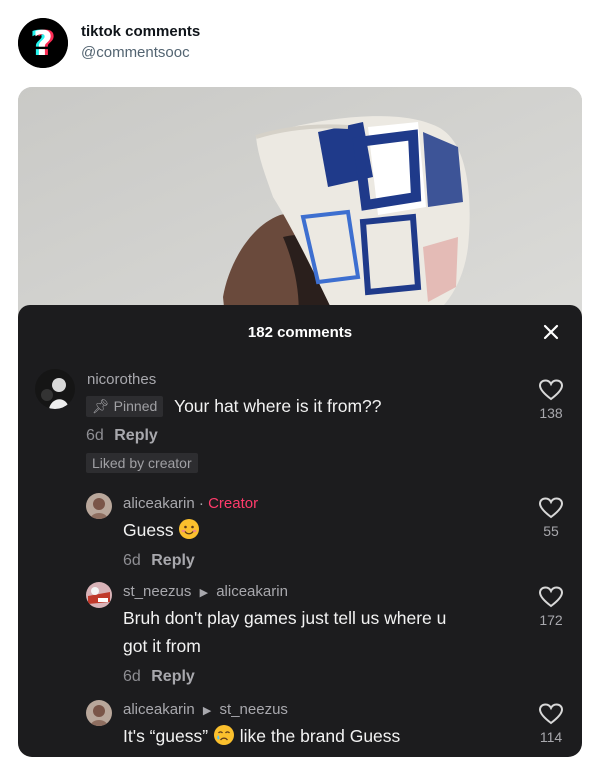 The width and height of the screenshot is (599, 774). What do you see at coordinates (223, 735) in the screenshot?
I see `crying-face-emoji-icon` at bounding box center [223, 735].